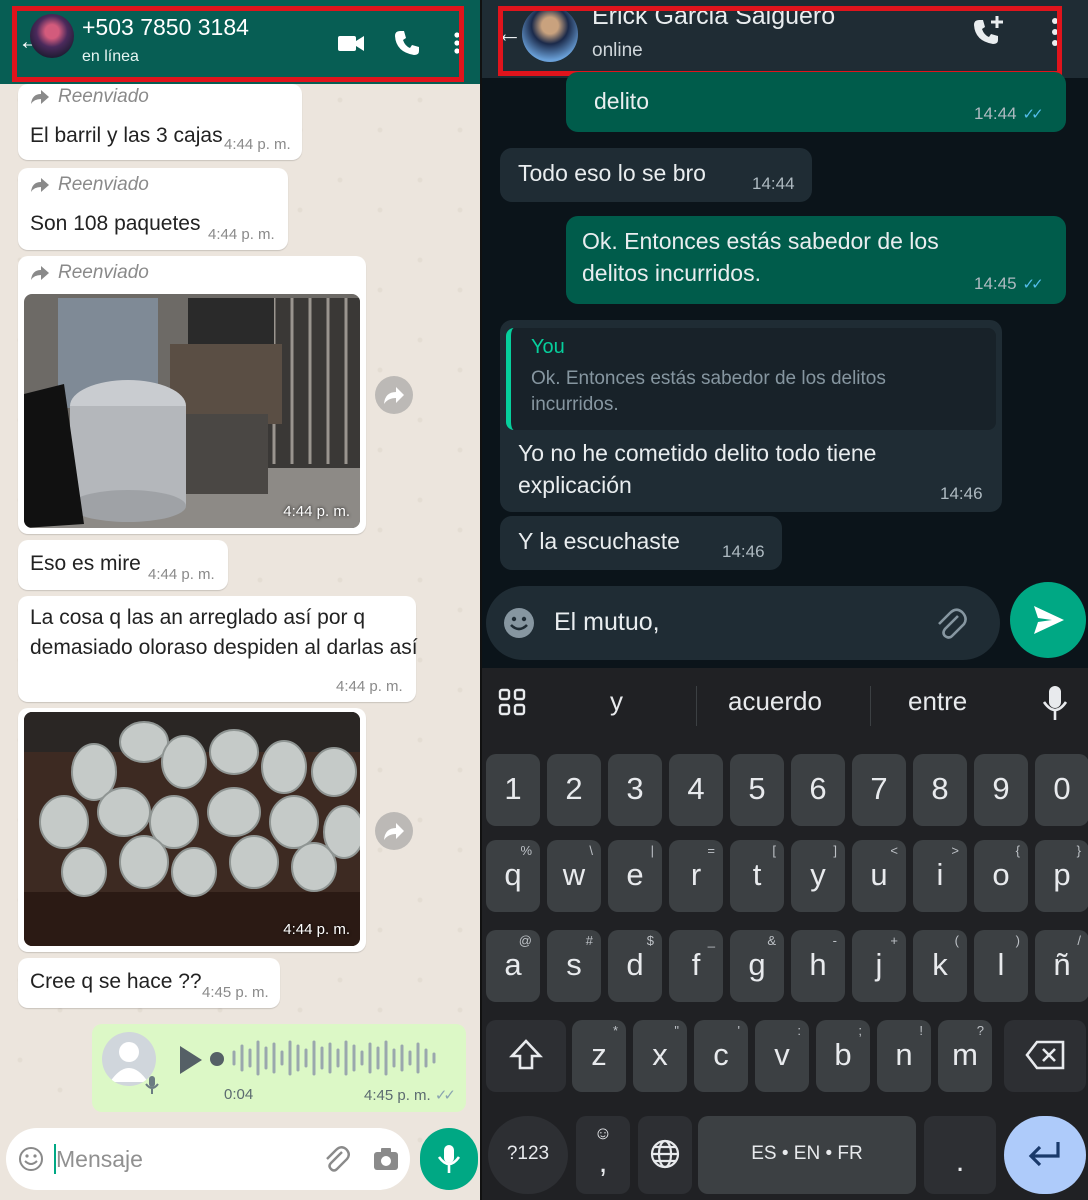 The height and width of the screenshot is (1200, 1088). Describe the element at coordinates (123, 565) in the screenshot. I see `message-bubble: Eso es mire 4:44 p. m.` at that location.